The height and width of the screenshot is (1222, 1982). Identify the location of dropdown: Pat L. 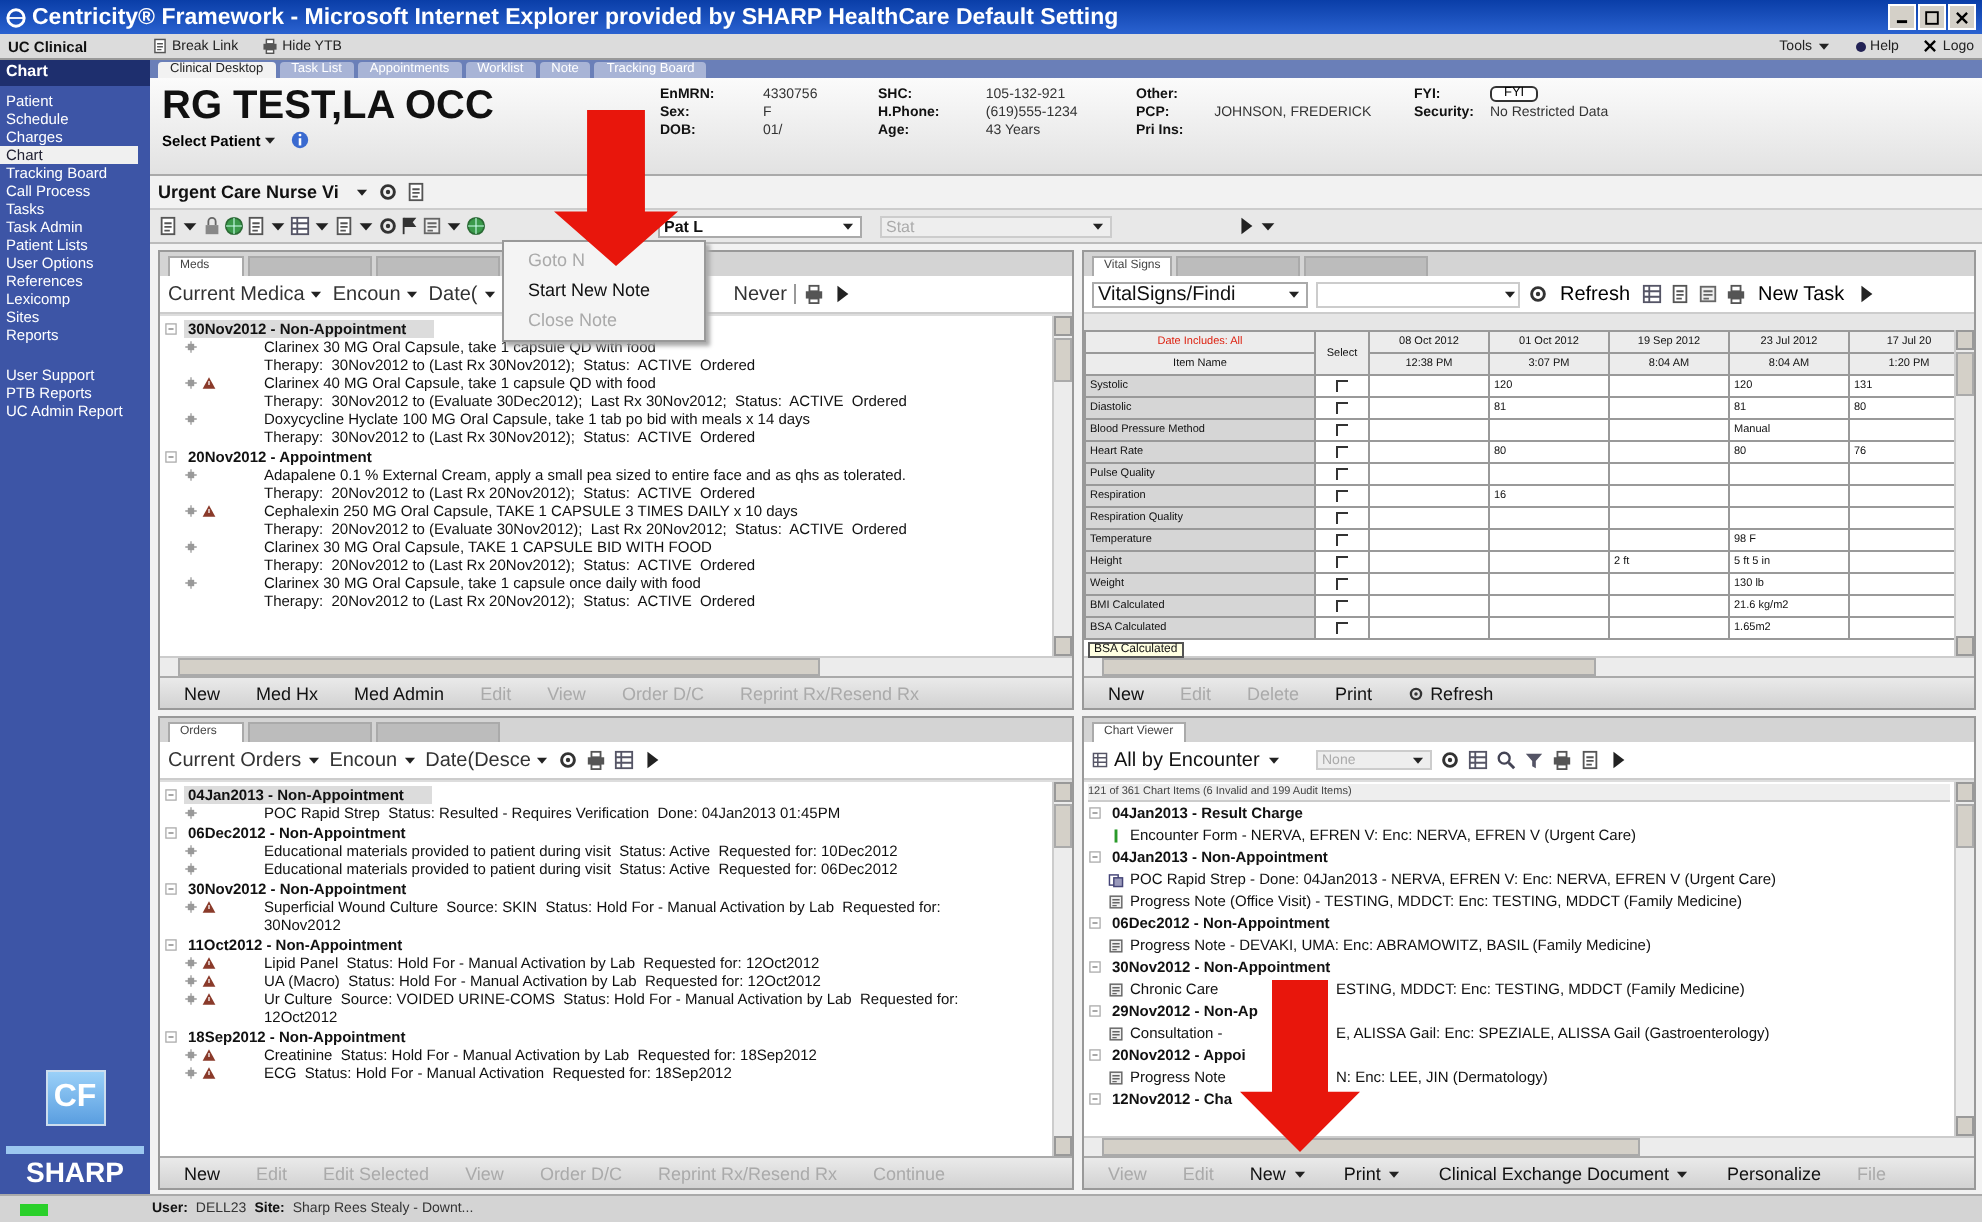
(760, 226).